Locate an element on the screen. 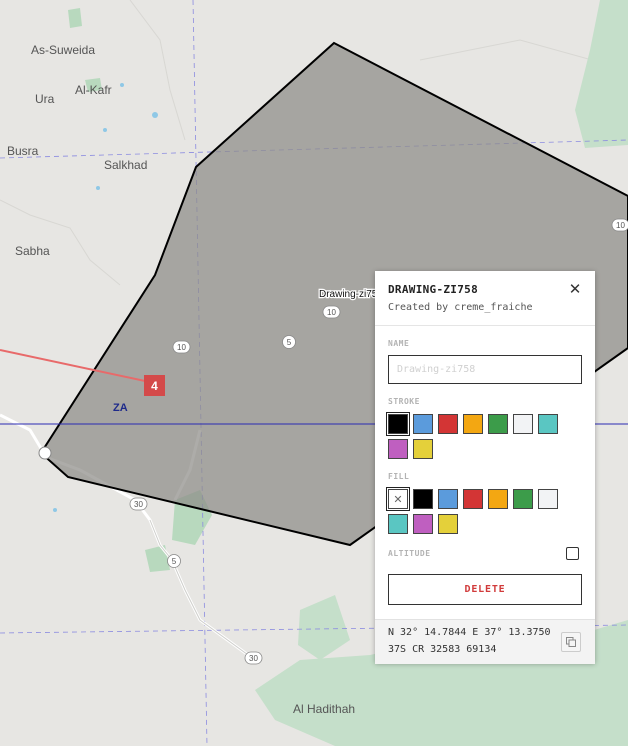 The image size is (628, 746). coords-latlon: N 32° 14.7844 E 37° 13.3750 is located at coordinates (469, 632).